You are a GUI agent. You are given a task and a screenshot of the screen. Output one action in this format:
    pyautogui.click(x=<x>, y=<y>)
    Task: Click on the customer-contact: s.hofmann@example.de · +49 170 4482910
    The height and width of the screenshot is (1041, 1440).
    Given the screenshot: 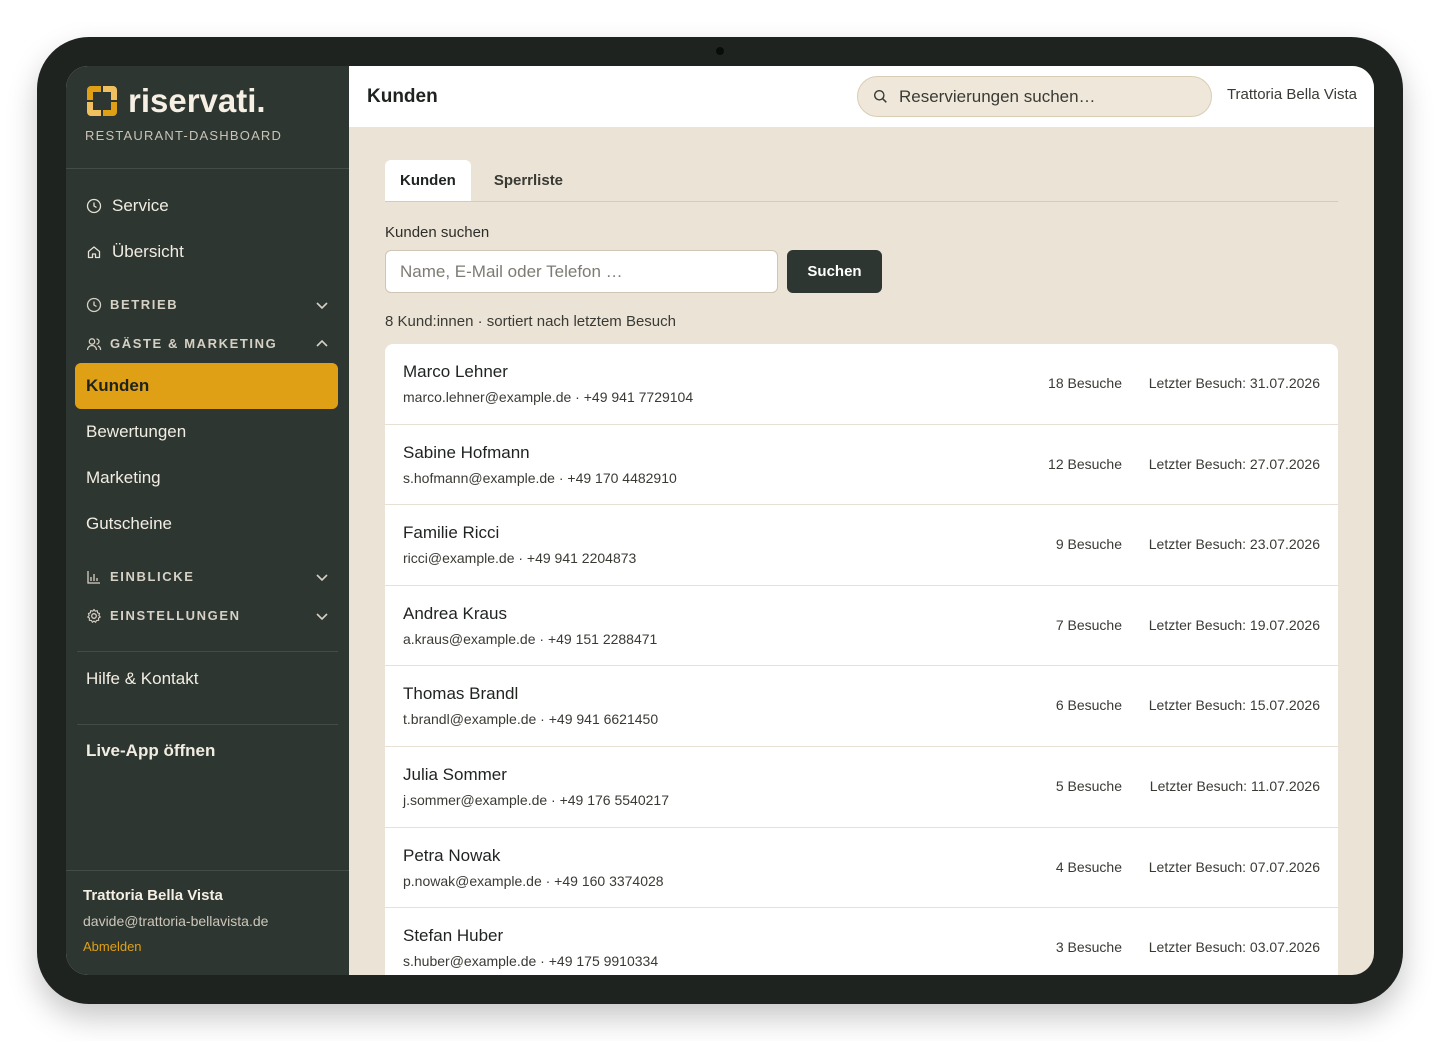 What is the action you would take?
    pyautogui.click(x=540, y=477)
    